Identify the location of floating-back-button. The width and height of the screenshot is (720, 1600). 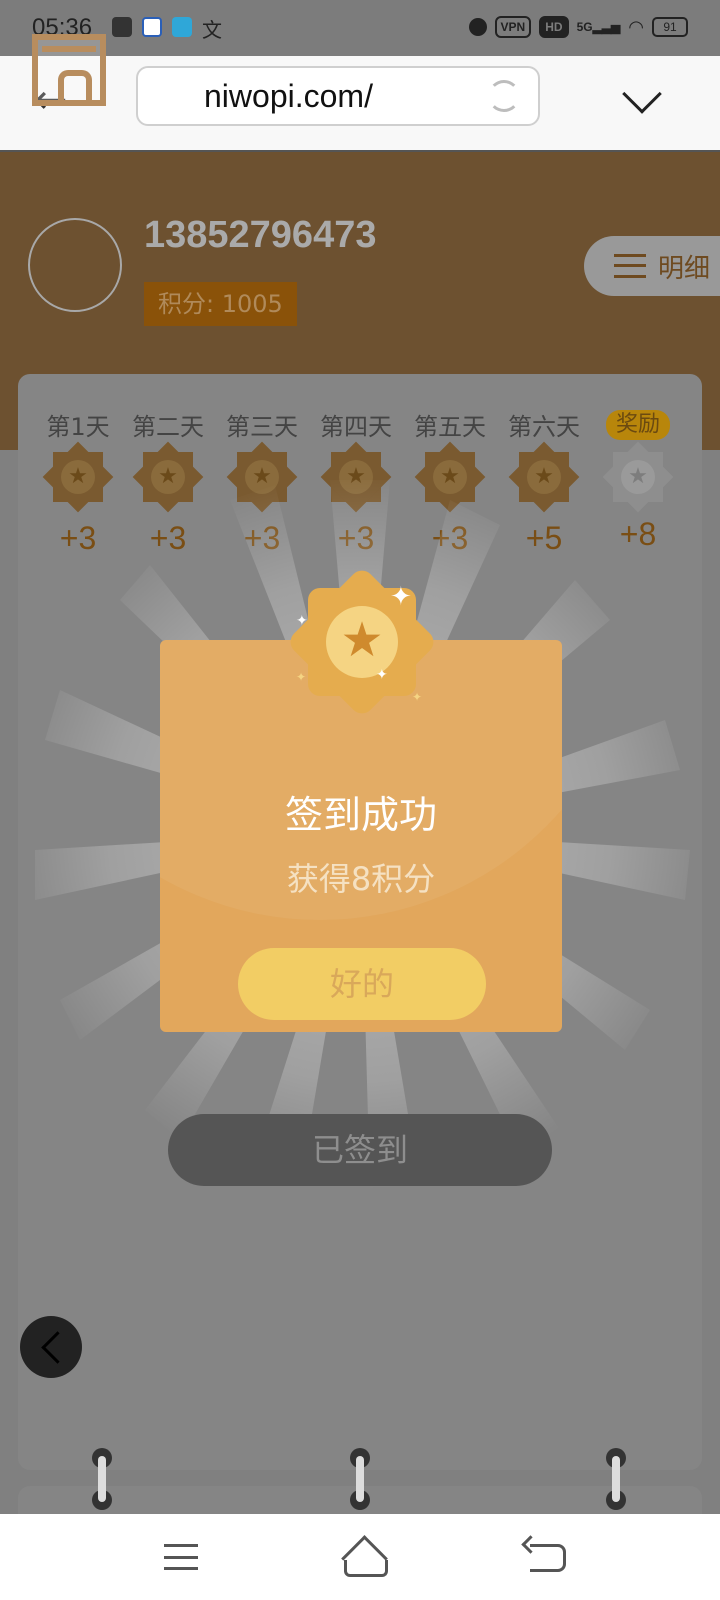
(51, 1347).